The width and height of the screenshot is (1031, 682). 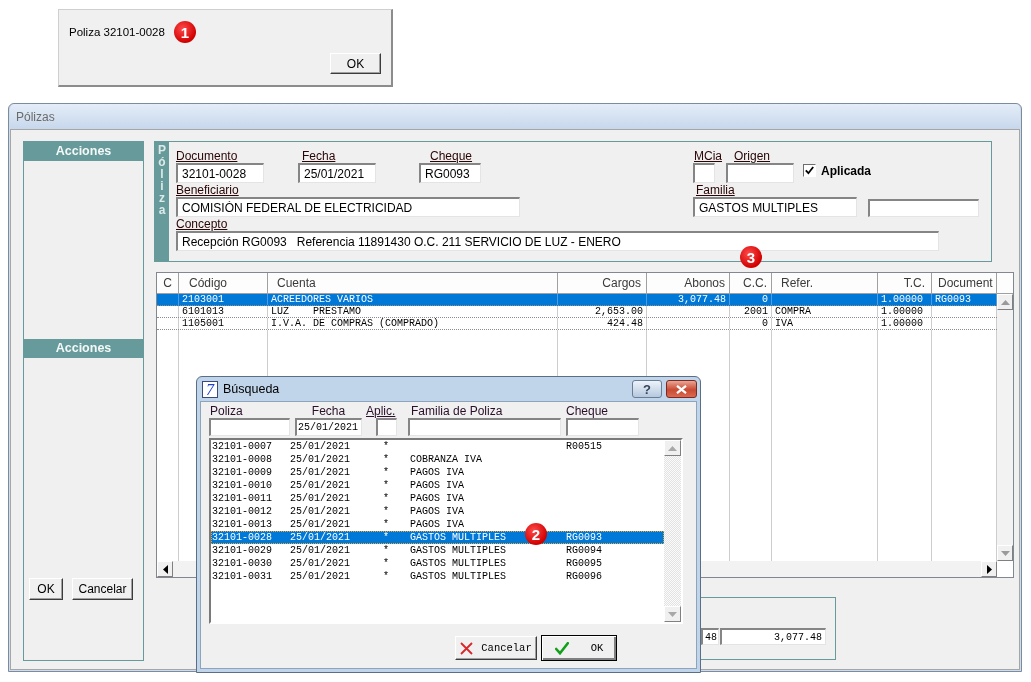 What do you see at coordinates (381, 411) in the screenshot?
I see `filter-label: Aplic.` at bounding box center [381, 411].